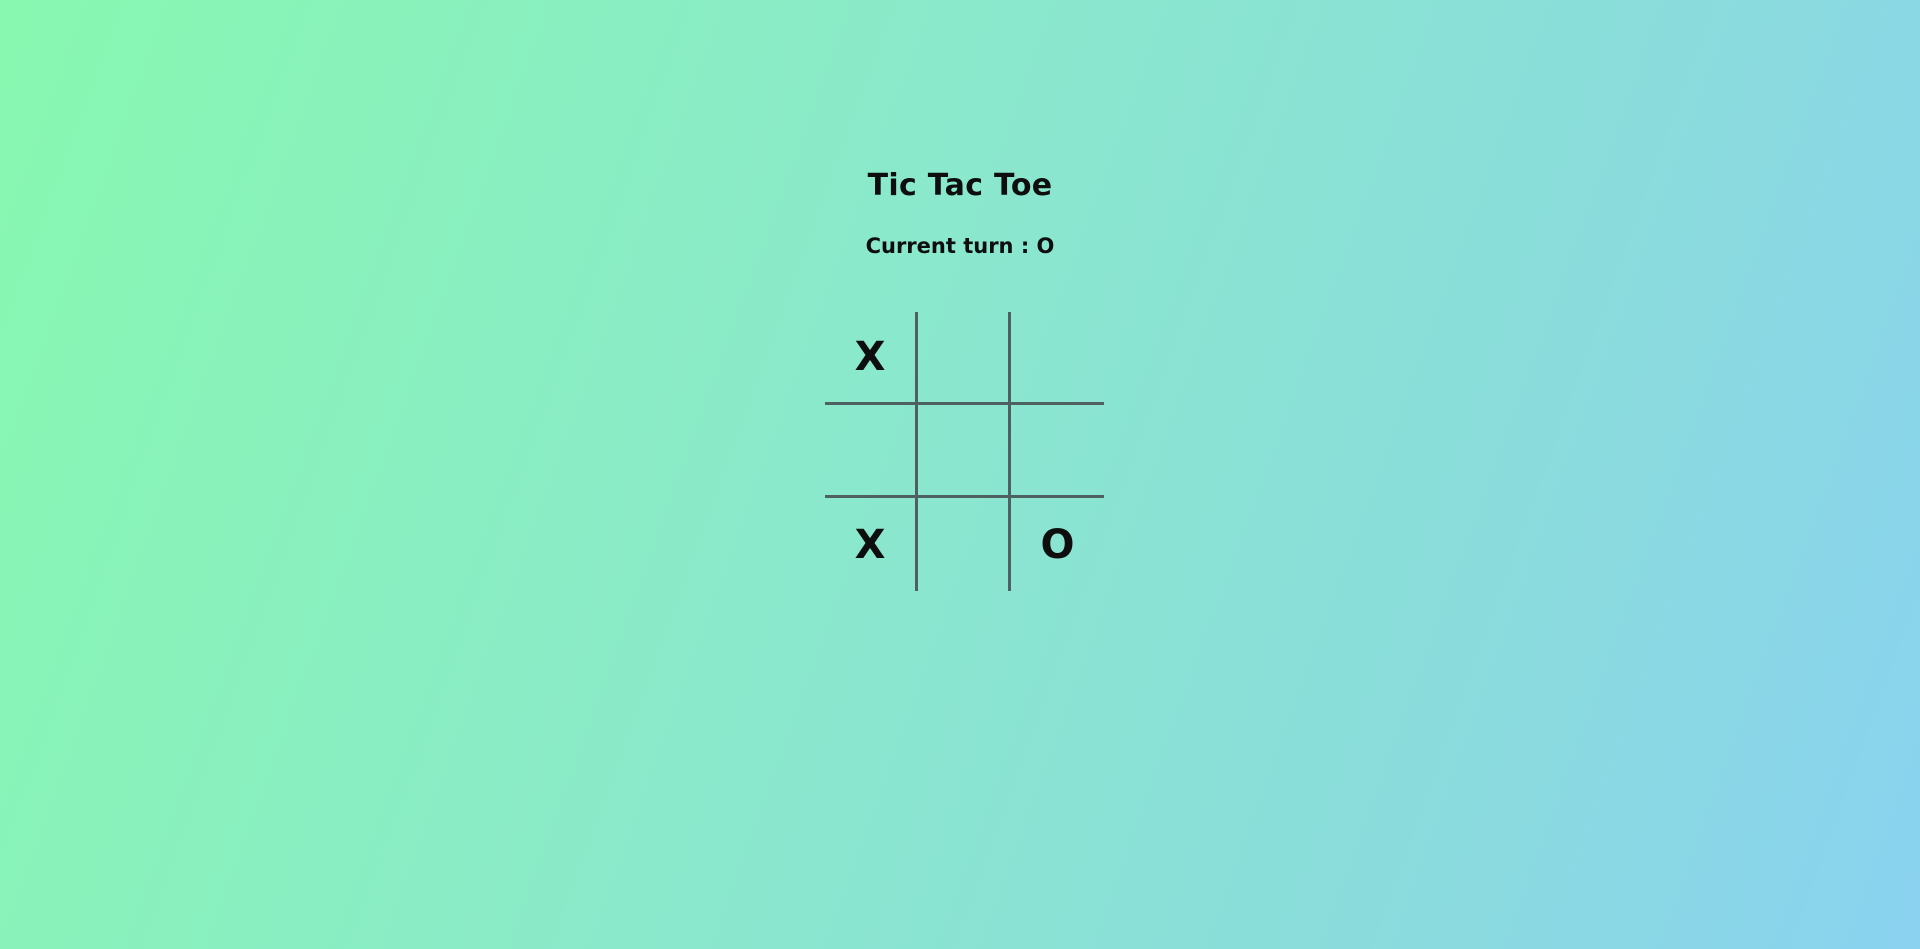  What do you see at coordinates (1057, 358) in the screenshot?
I see `board-cell-r1-c3` at bounding box center [1057, 358].